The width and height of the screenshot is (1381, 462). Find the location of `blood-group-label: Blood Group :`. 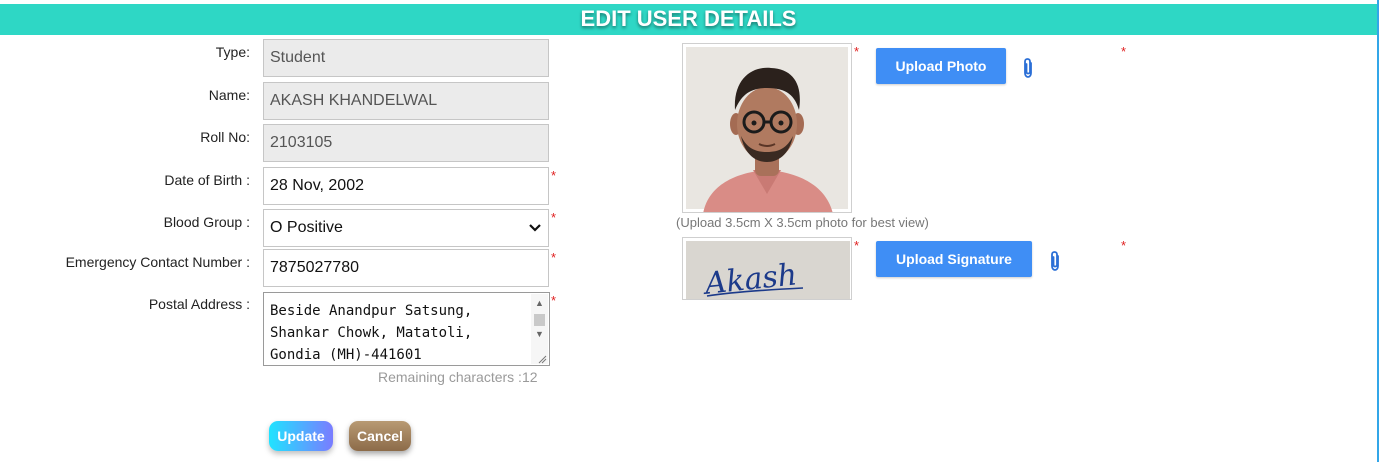

blood-group-label: Blood Group : is located at coordinates (206, 222).